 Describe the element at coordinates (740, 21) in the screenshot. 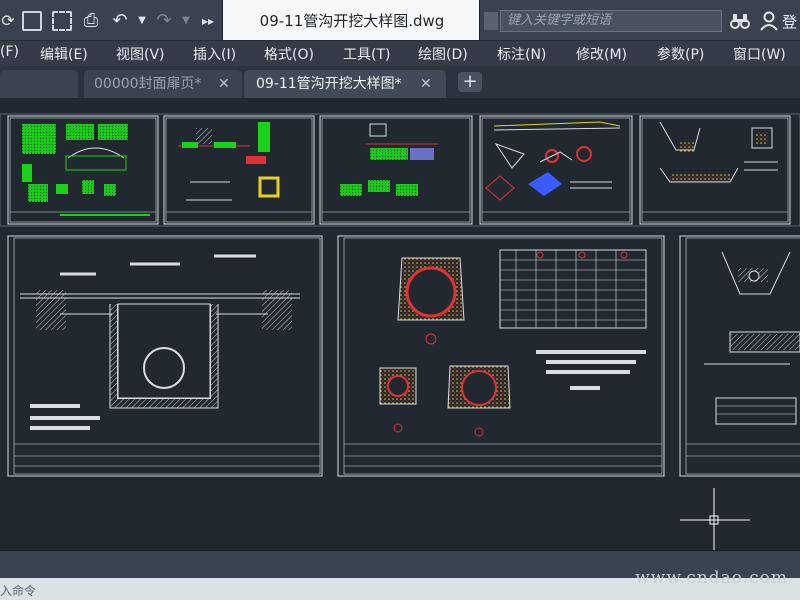

I see `binoculars-icon` at that location.